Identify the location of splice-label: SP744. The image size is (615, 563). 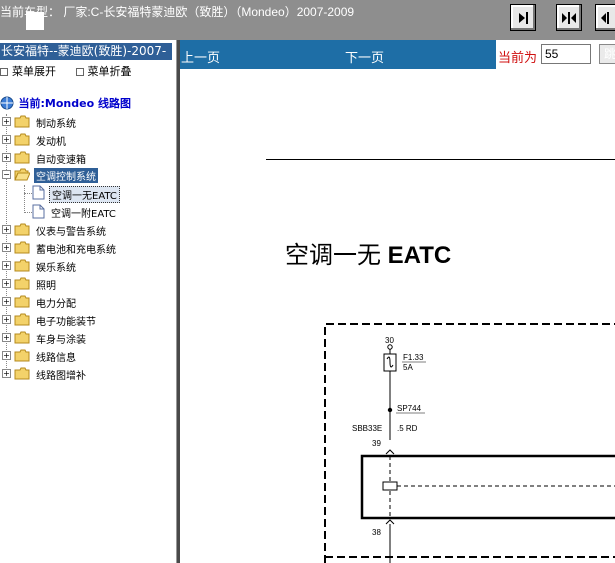
(409, 408).